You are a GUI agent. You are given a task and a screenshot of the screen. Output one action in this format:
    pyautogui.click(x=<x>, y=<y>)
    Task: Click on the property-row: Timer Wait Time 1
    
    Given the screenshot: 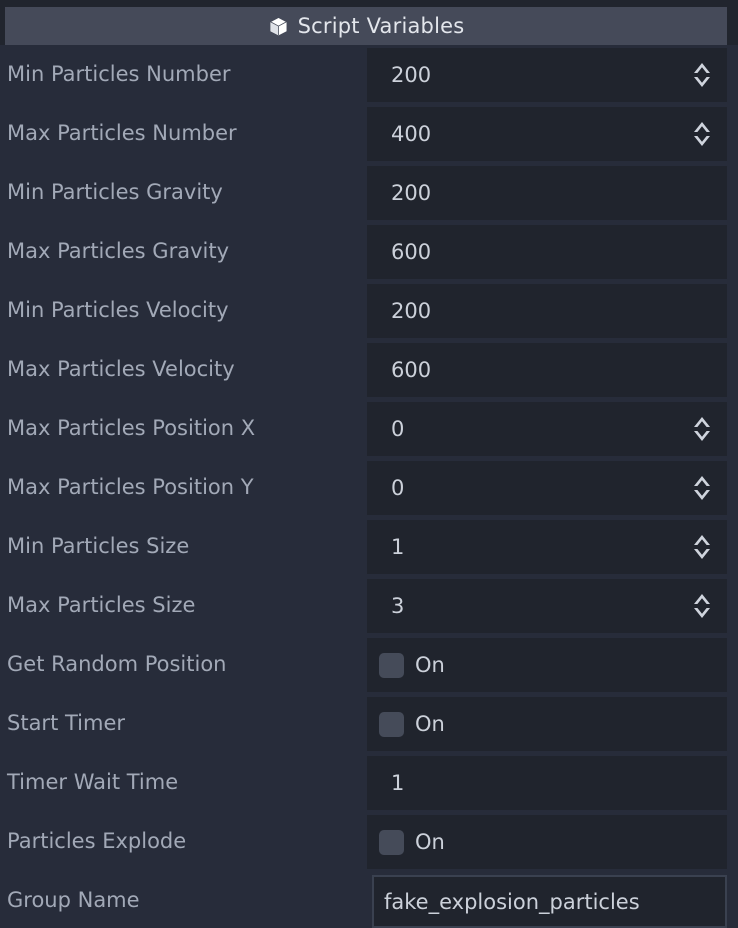 What is the action you would take?
    pyautogui.click(x=369, y=782)
    